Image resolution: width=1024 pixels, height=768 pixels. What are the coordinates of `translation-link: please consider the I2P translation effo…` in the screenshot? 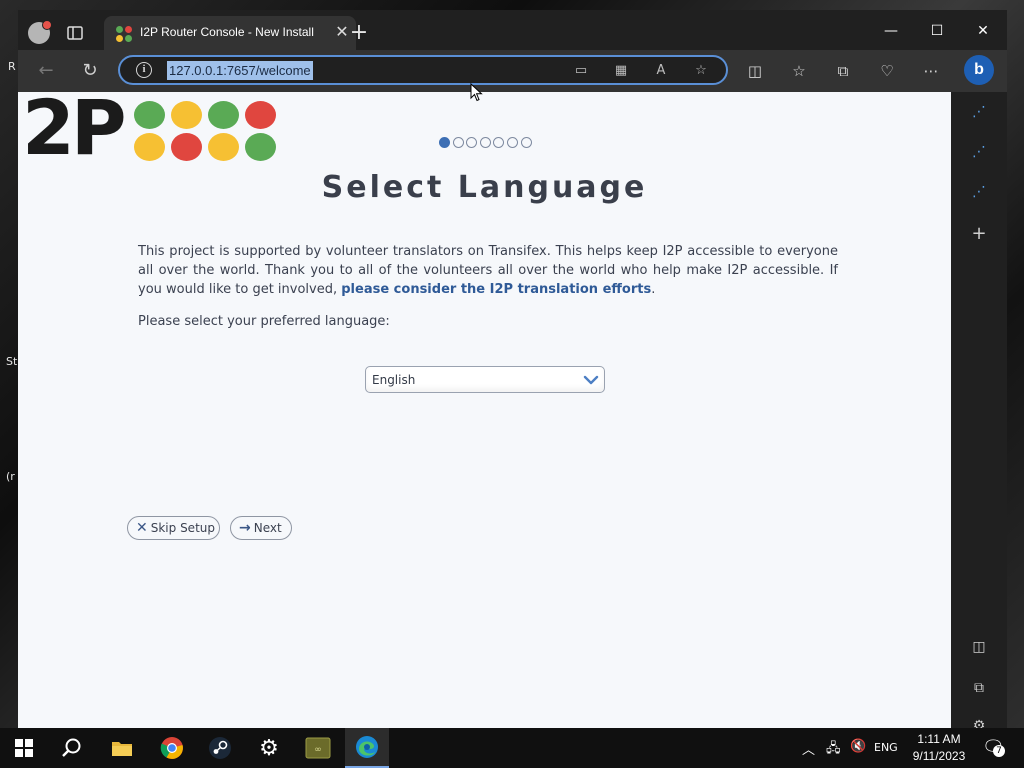 It's located at (496, 289).